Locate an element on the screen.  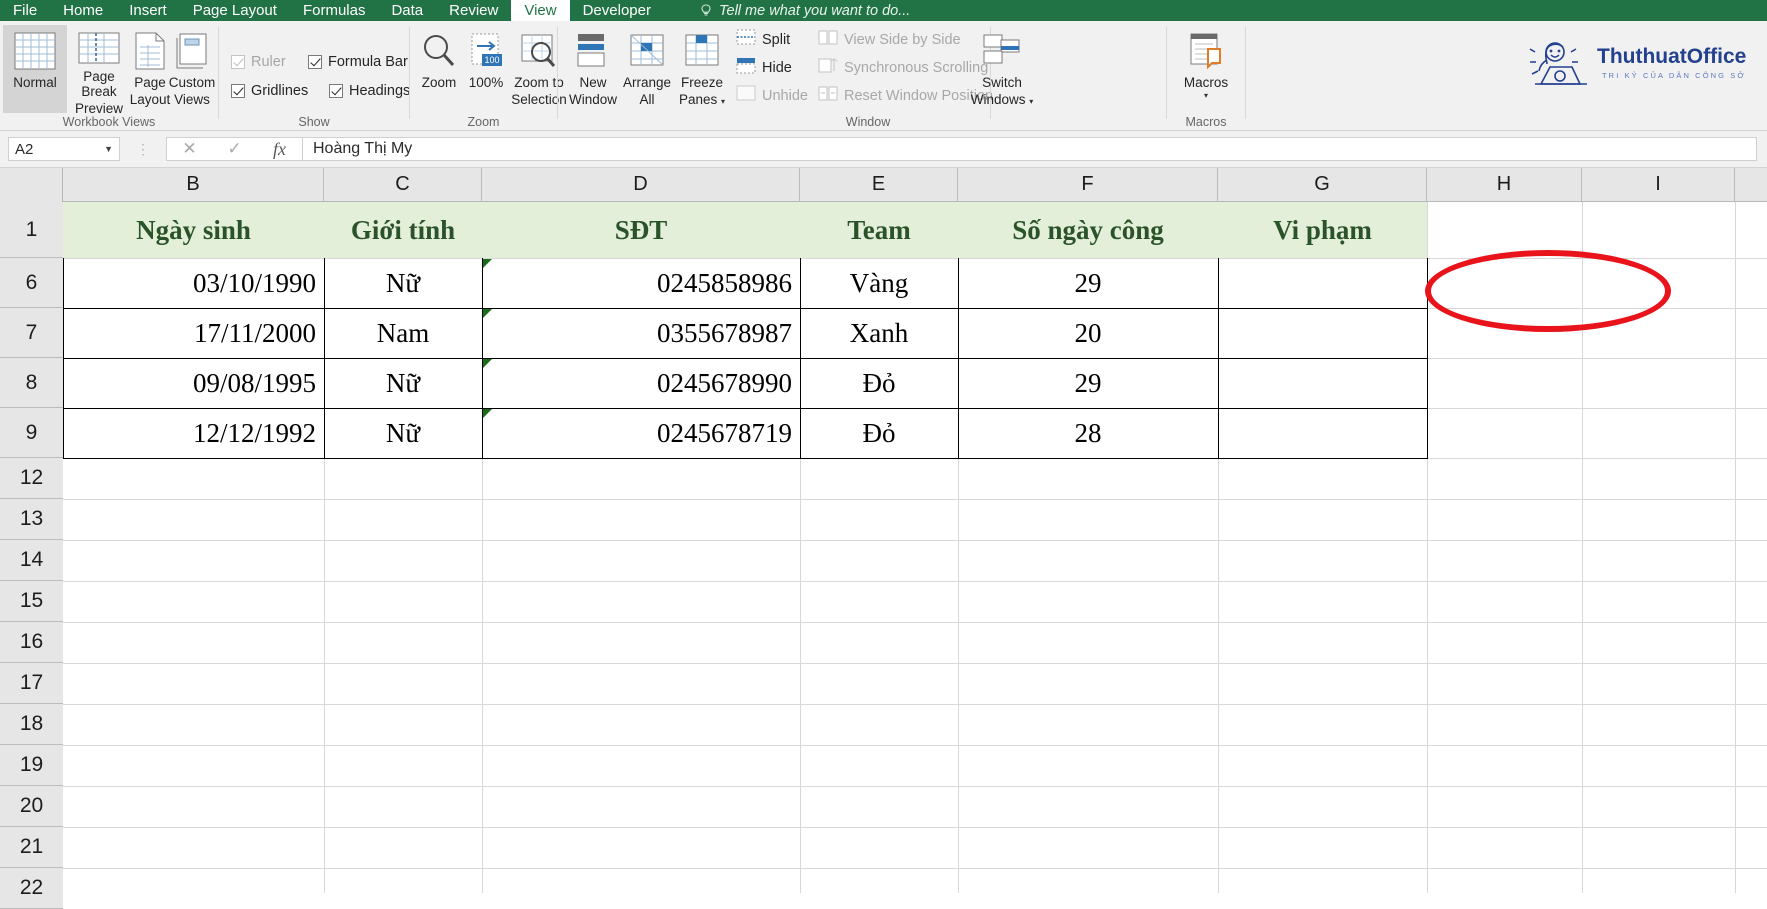
cell-D6: 0245858986 is located at coordinates (641, 283).